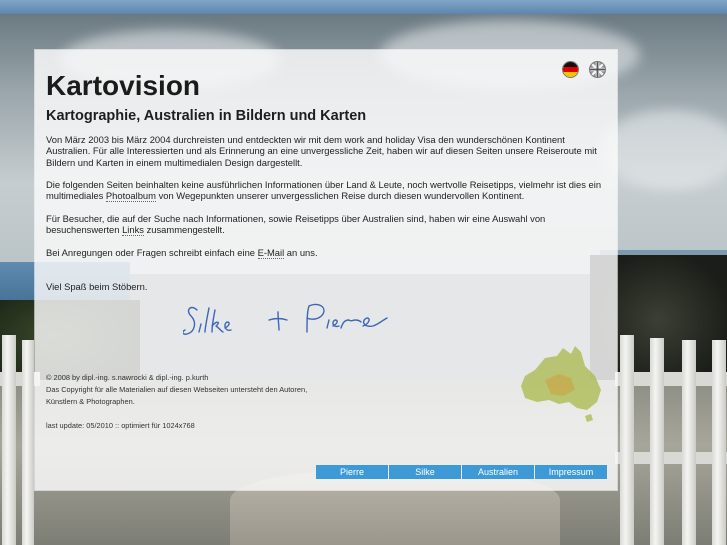 The image size is (727, 545). I want to click on nav-button-australien: Australien, so click(498, 472).